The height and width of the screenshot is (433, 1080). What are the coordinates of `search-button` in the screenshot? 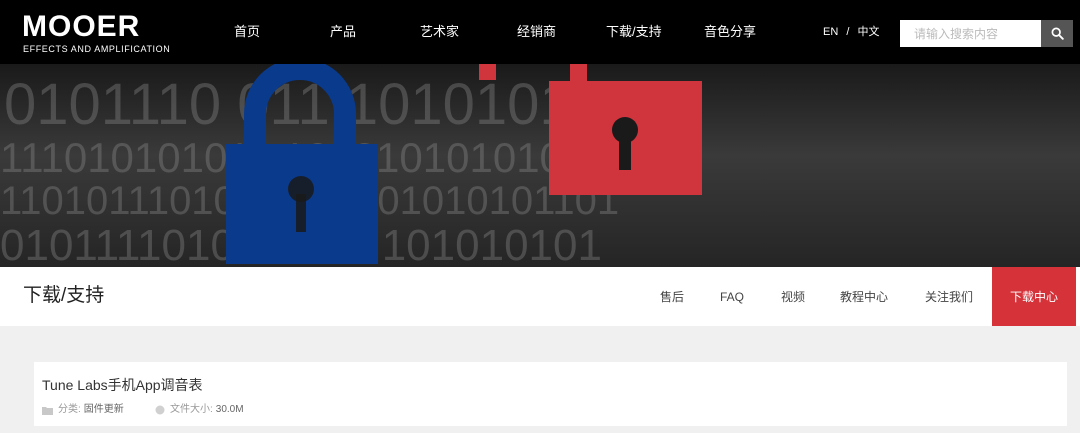 It's located at (1057, 33).